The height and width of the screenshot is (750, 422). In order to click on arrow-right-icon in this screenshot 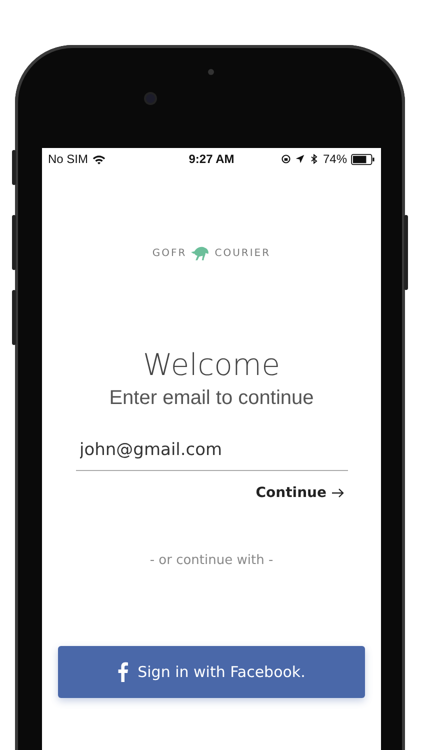, I will do `click(338, 493)`.